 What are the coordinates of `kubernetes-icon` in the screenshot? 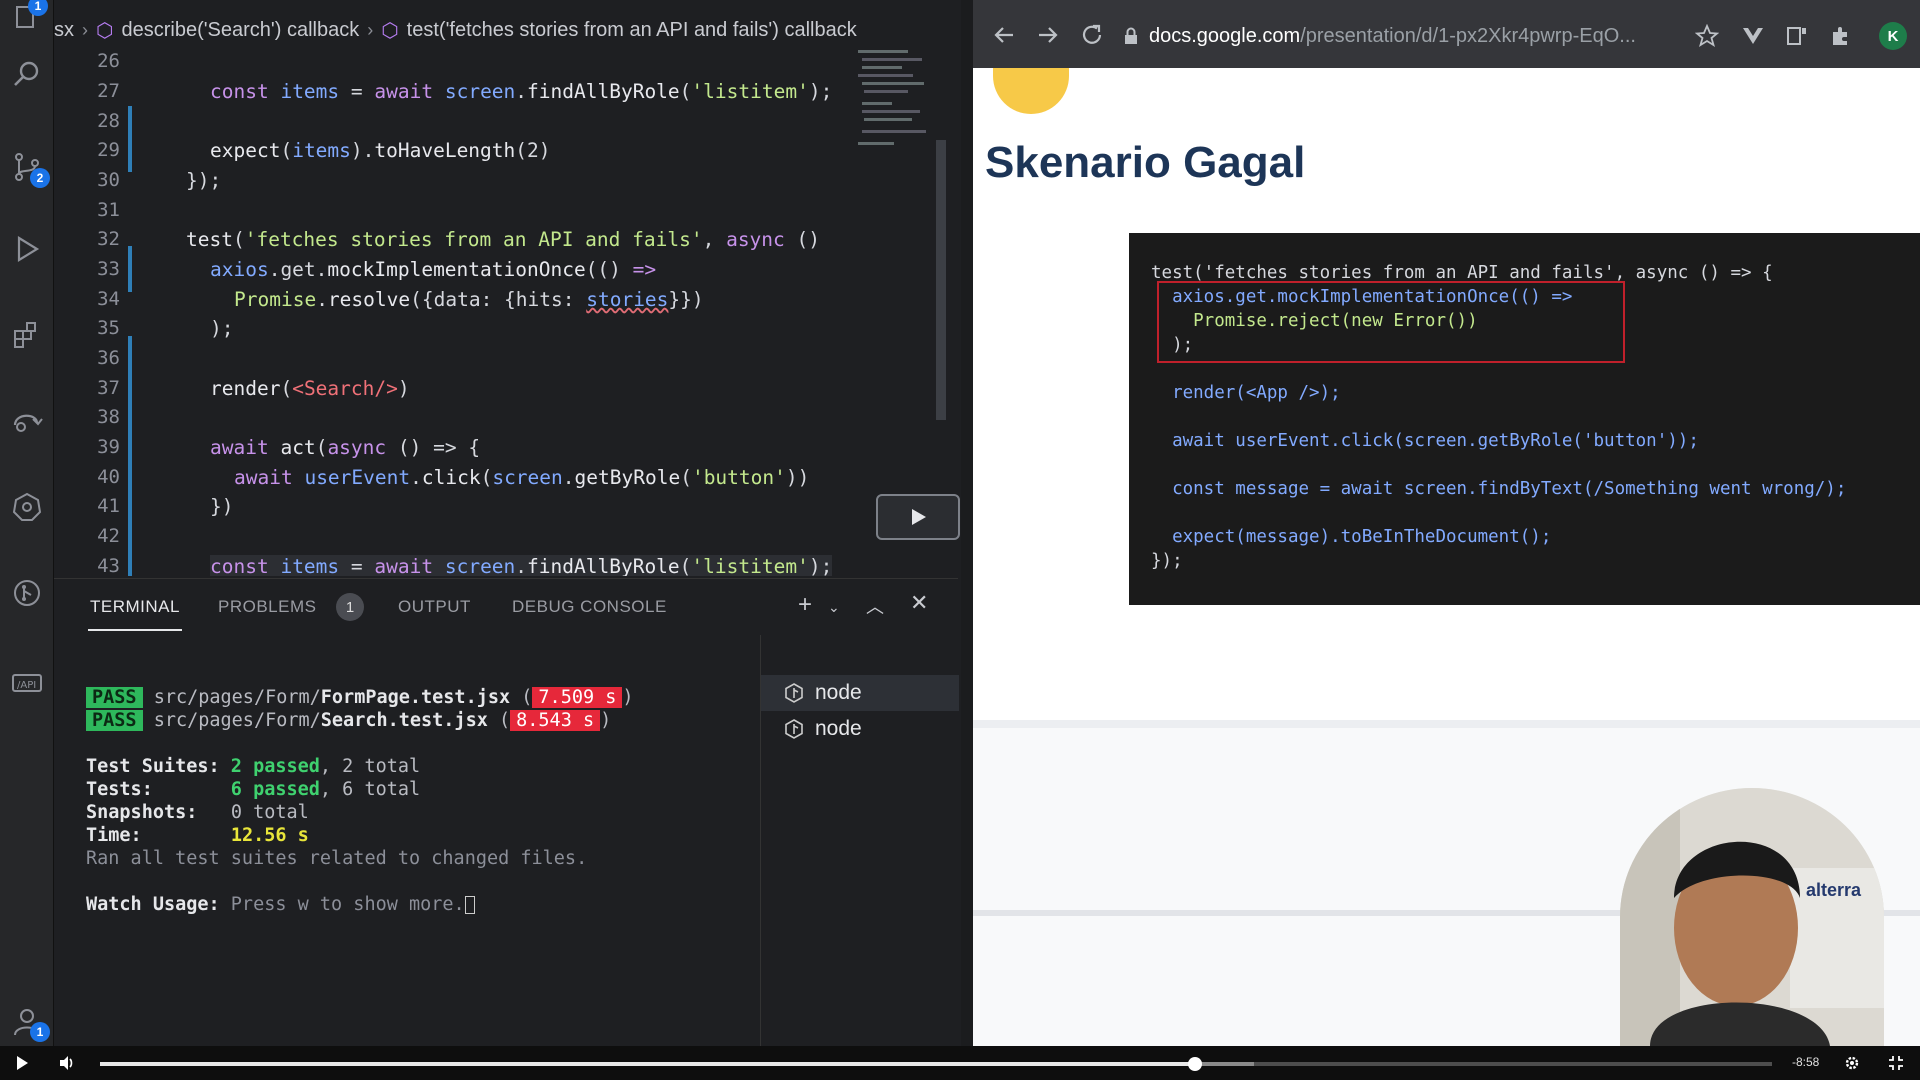 It's located at (27, 507).